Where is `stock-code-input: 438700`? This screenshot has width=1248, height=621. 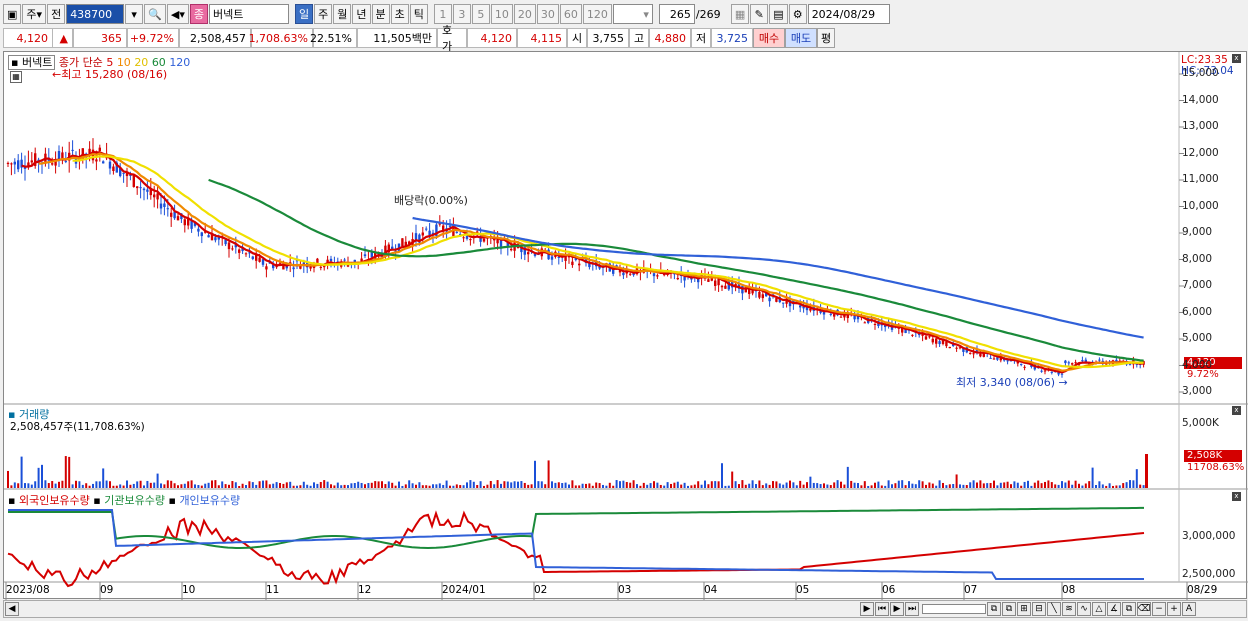 stock-code-input: 438700 is located at coordinates (95, 14).